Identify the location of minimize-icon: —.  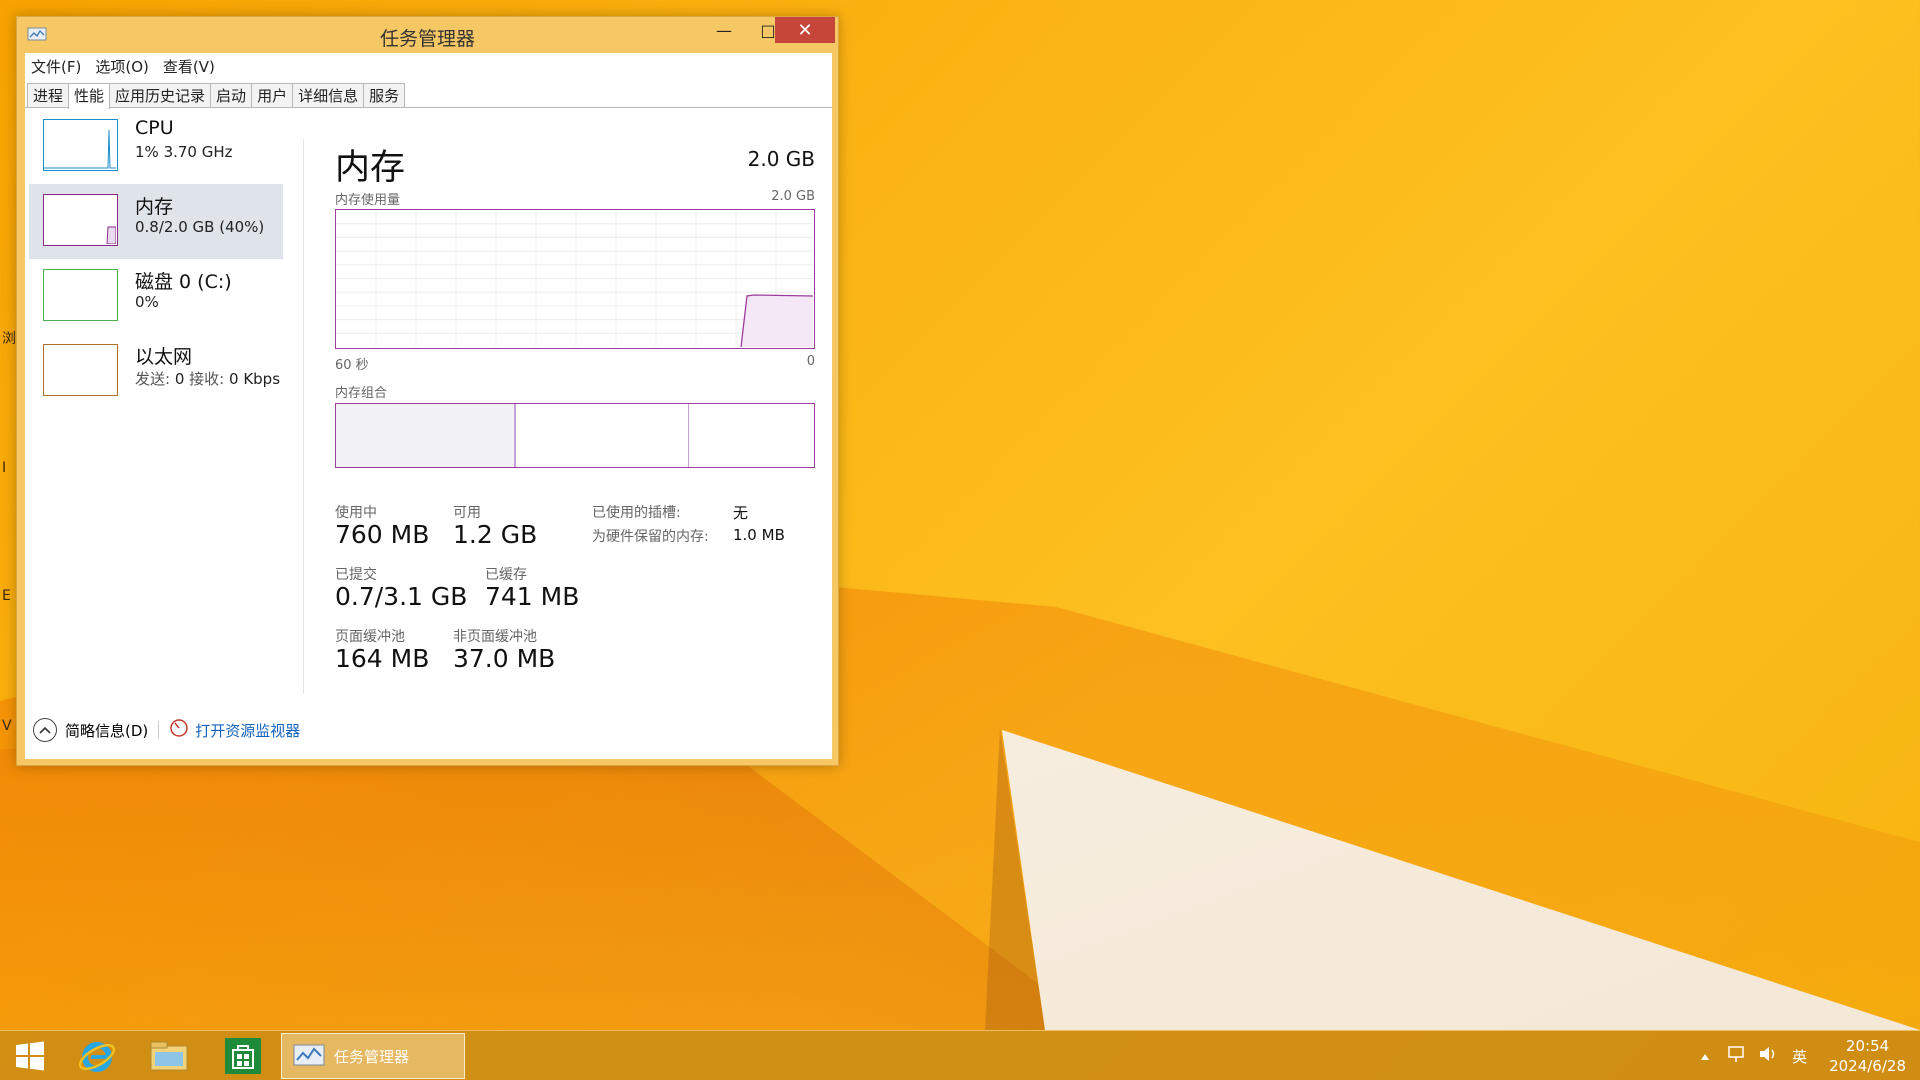
(724, 30).